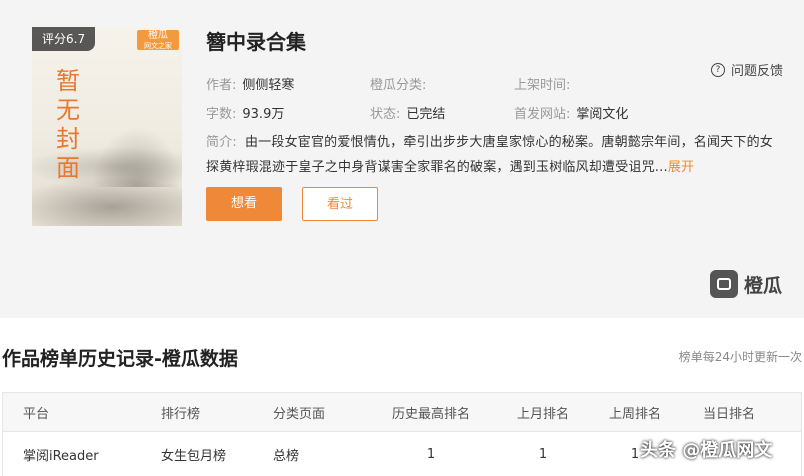 Image resolution: width=804 pixels, height=476 pixels. What do you see at coordinates (68, 124) in the screenshot?
I see `cover-placeholder-text: 暂无封面` at bounding box center [68, 124].